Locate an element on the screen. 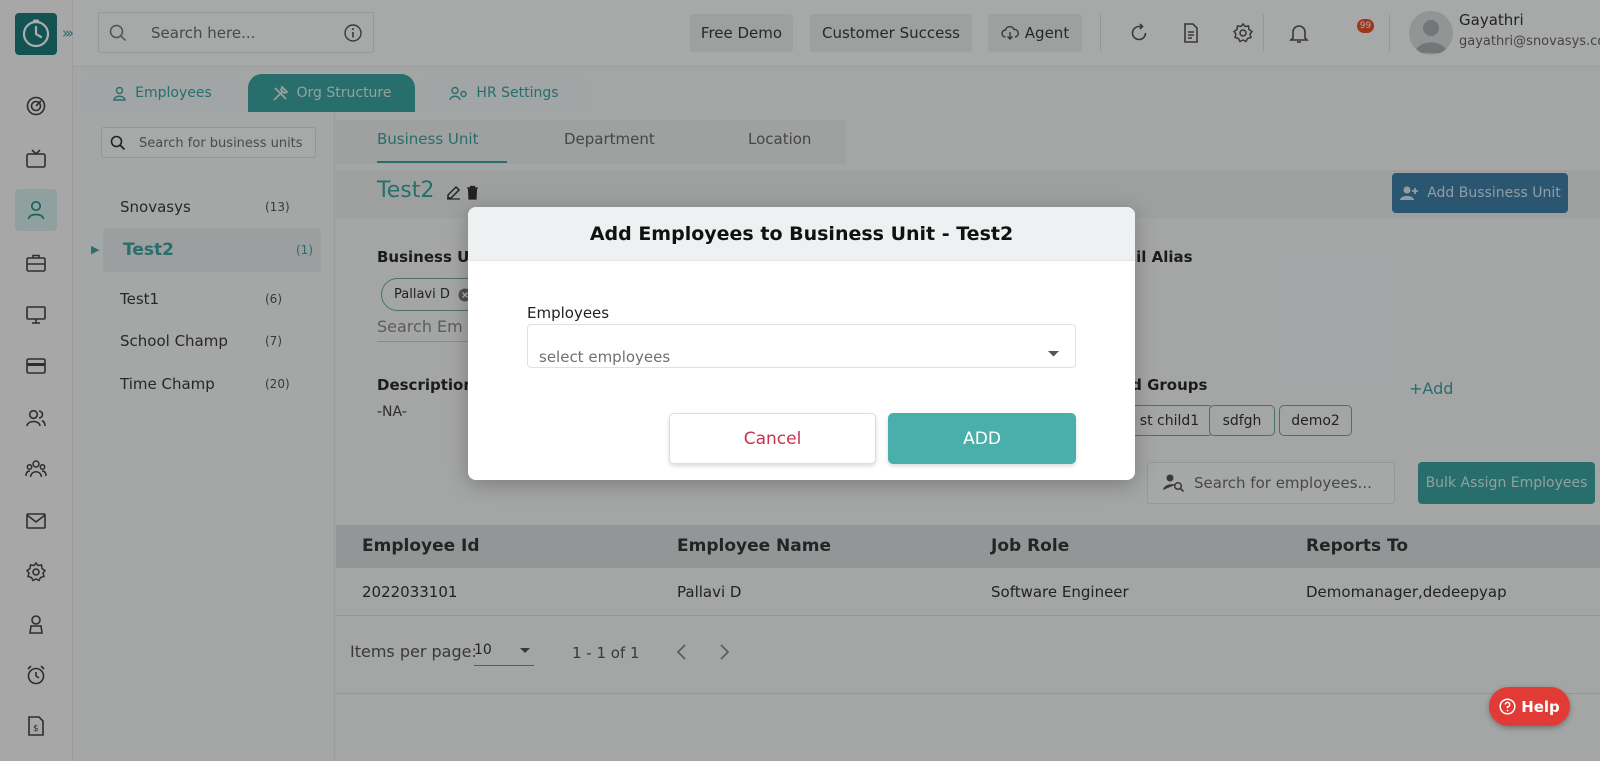 The image size is (1600, 761). employees-select: select employees is located at coordinates (801, 346).